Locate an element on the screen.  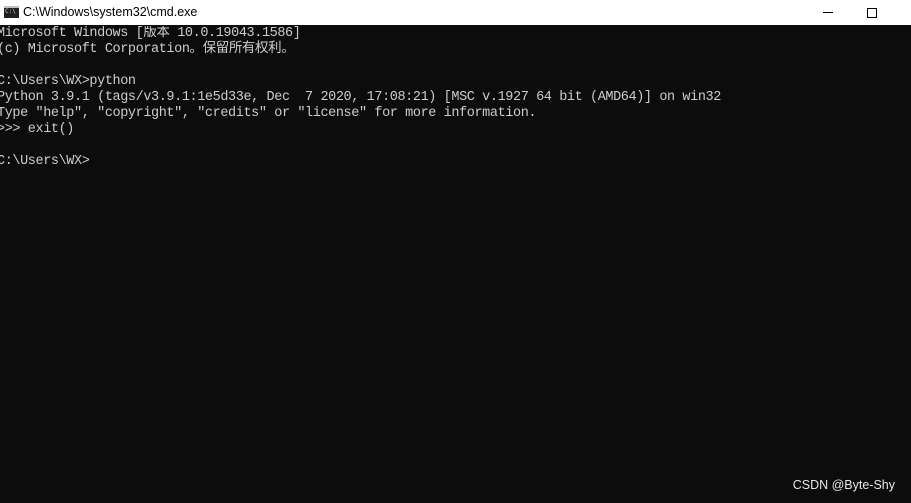
maximize-icon is located at coordinates (872, 12).